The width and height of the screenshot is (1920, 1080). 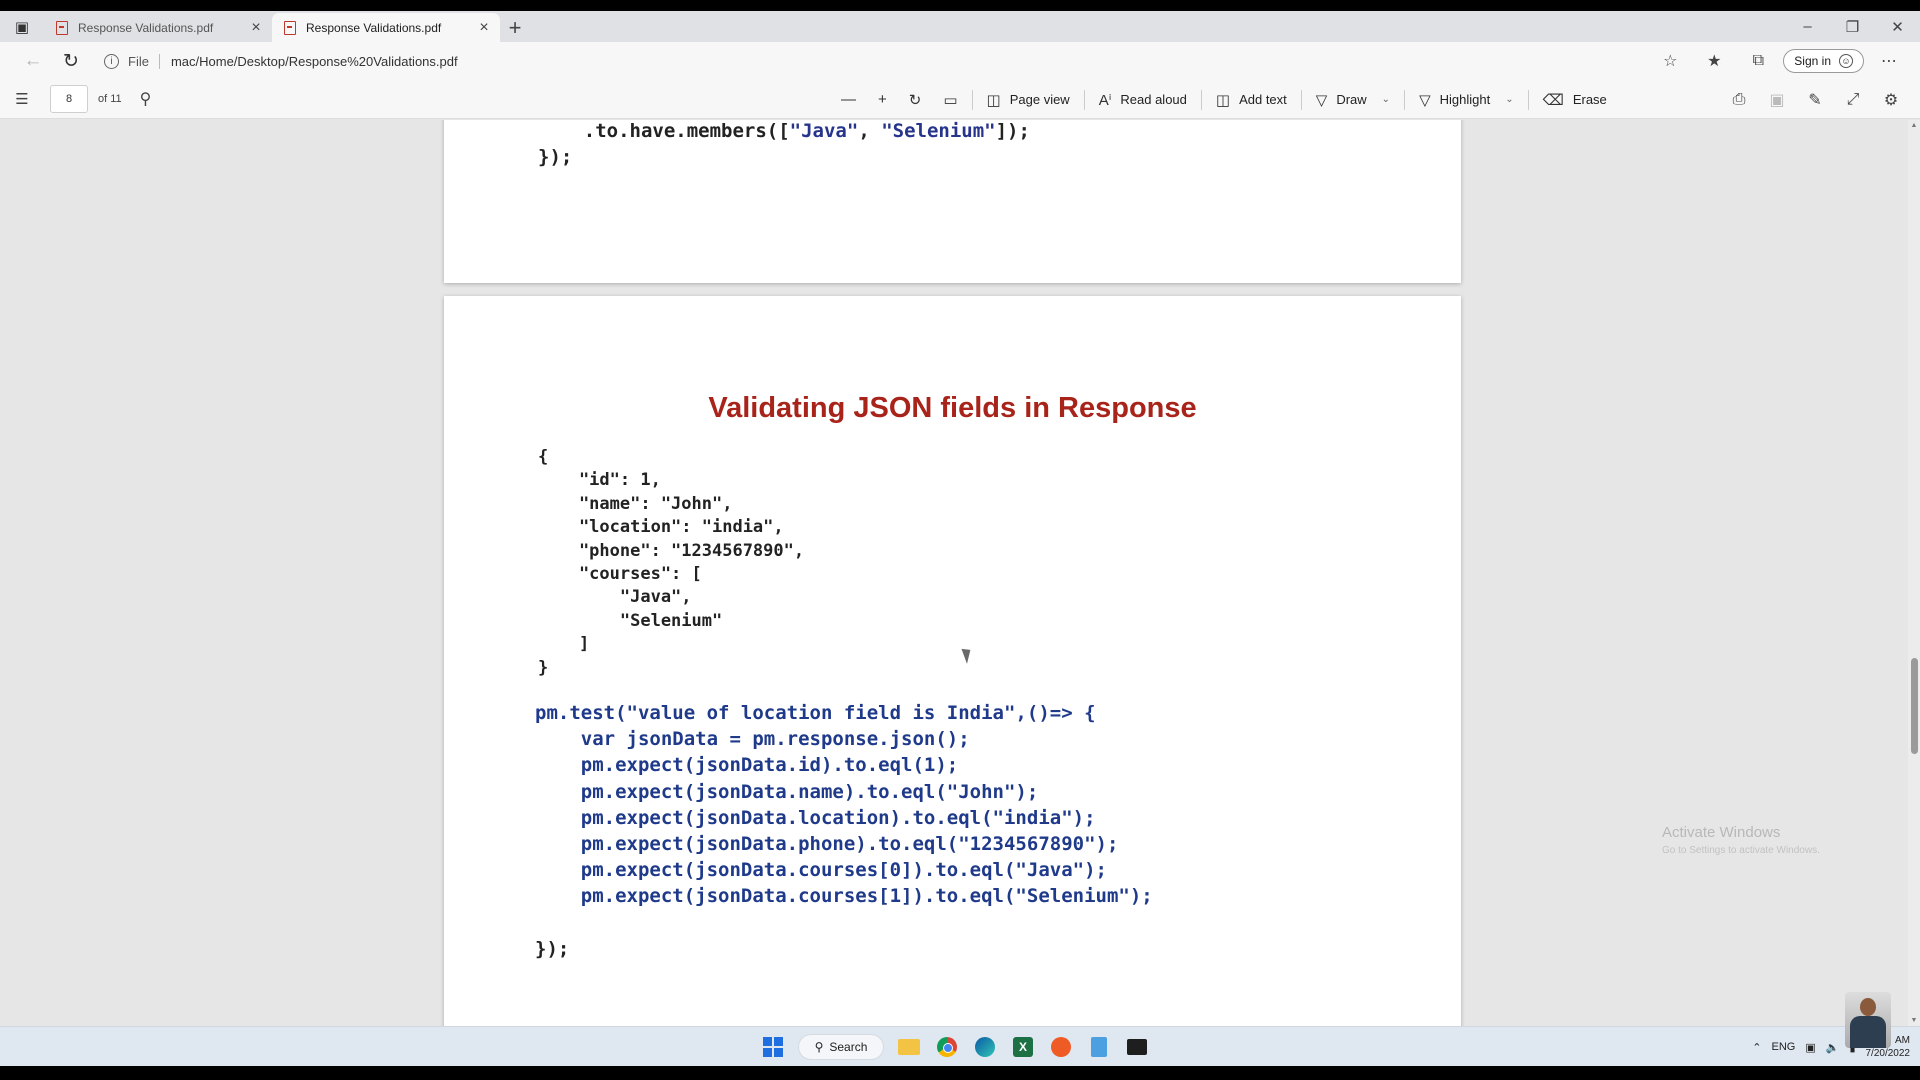 What do you see at coordinates (1756, 1047) in the screenshot?
I see `tray-overflow-icon: ⌃` at bounding box center [1756, 1047].